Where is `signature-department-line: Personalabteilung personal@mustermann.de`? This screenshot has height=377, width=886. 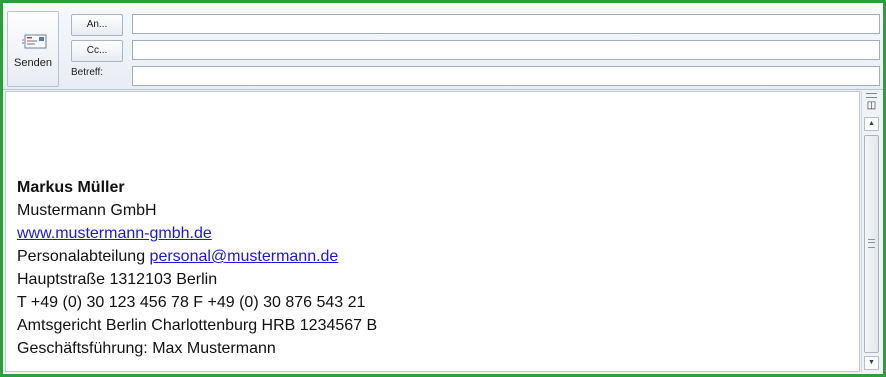 signature-department-line: Personalabteilung personal@mustermann.de is located at coordinates (197, 256).